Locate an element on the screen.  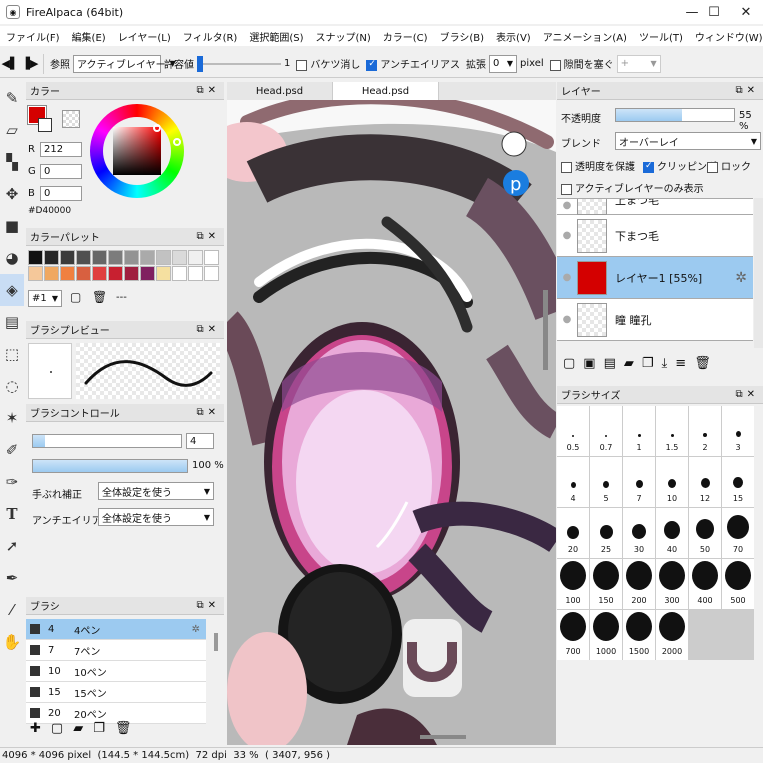
brush-item: 4 4ペン ✲ is located at coordinates (116, 629).